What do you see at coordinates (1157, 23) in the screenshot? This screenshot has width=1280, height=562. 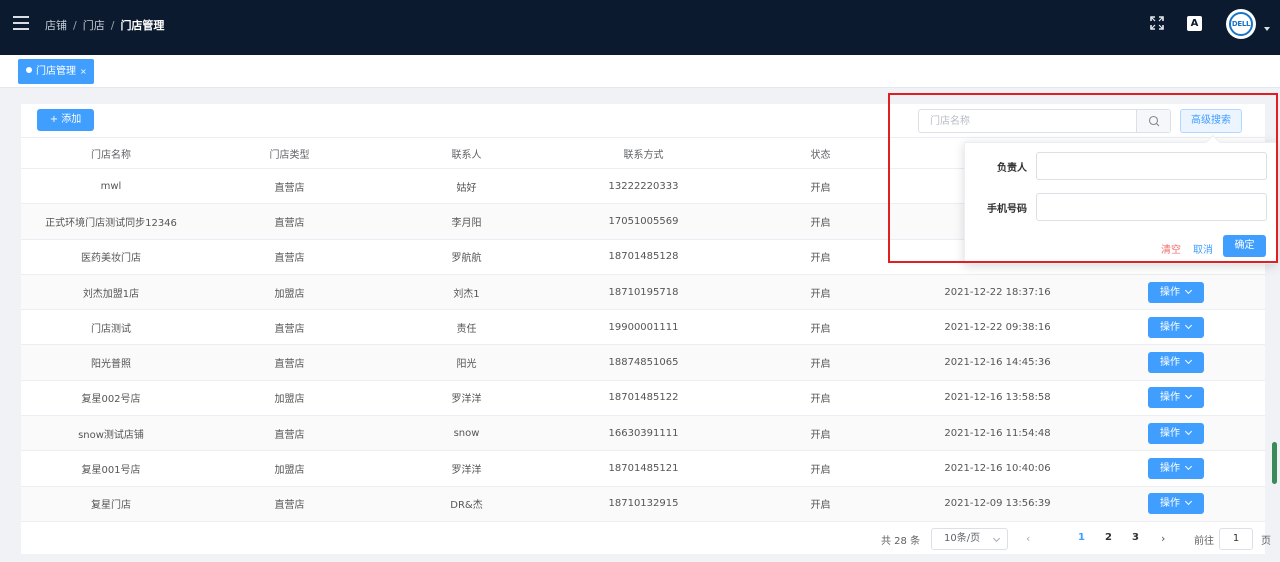 I see `fullscreen-icon` at bounding box center [1157, 23].